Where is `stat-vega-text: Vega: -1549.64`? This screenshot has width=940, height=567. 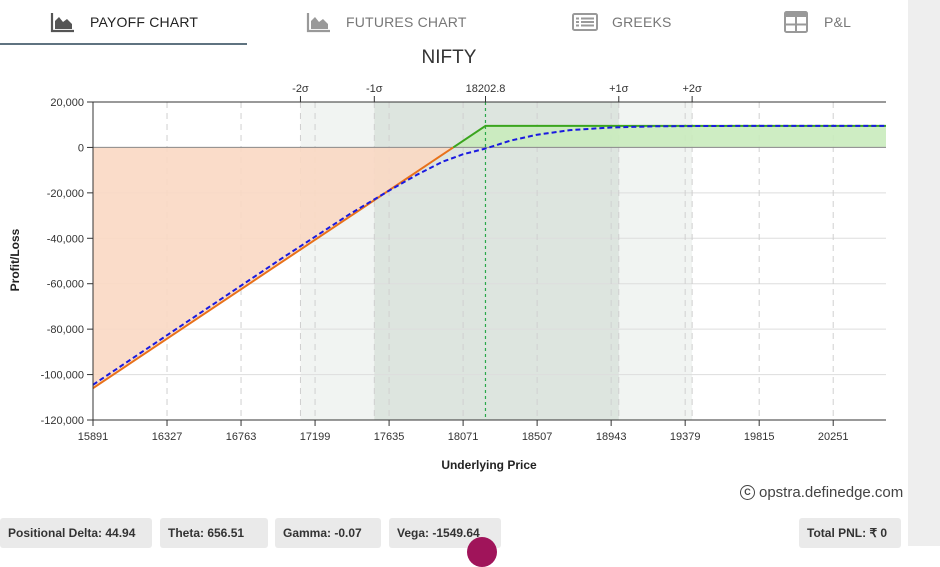 stat-vega-text: Vega: -1549.64 is located at coordinates (438, 533).